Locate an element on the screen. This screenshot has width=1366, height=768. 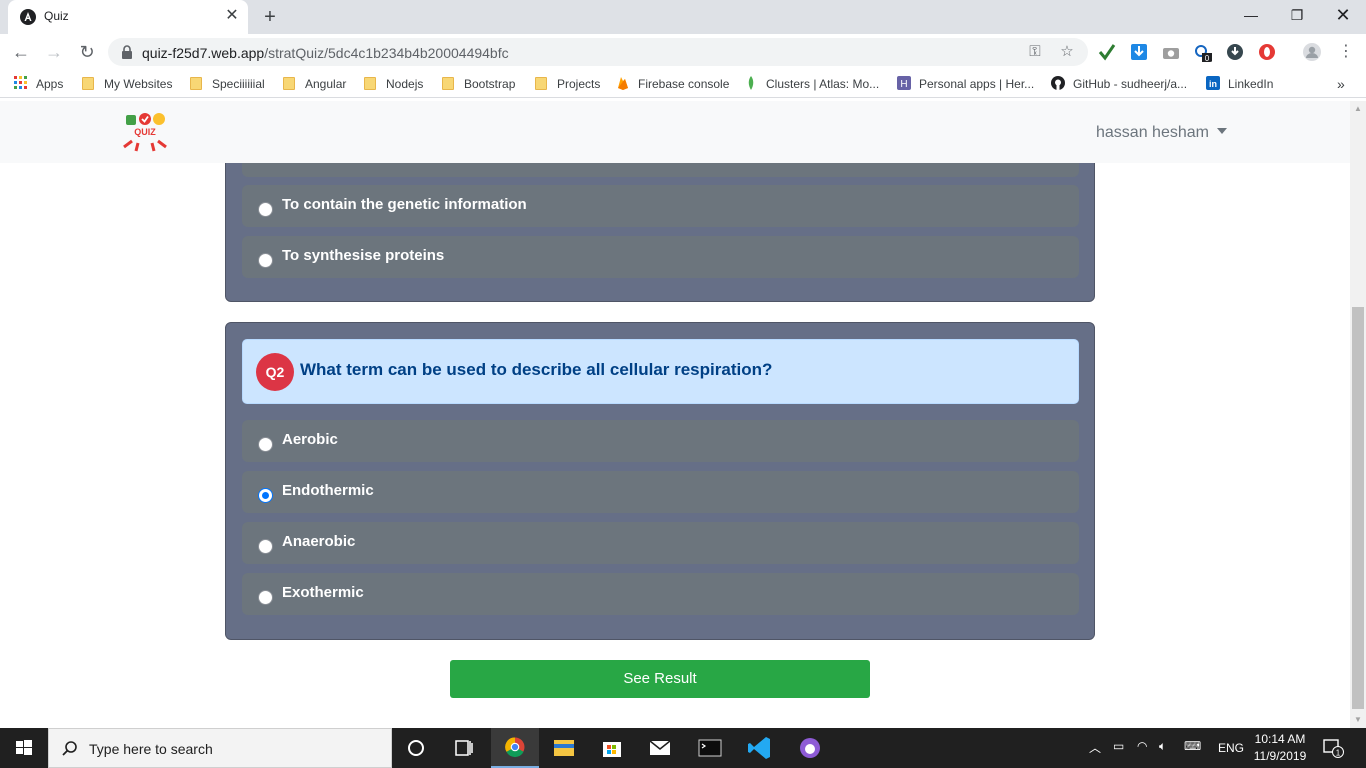
option-row: Aerobic is located at coordinates (660, 441).